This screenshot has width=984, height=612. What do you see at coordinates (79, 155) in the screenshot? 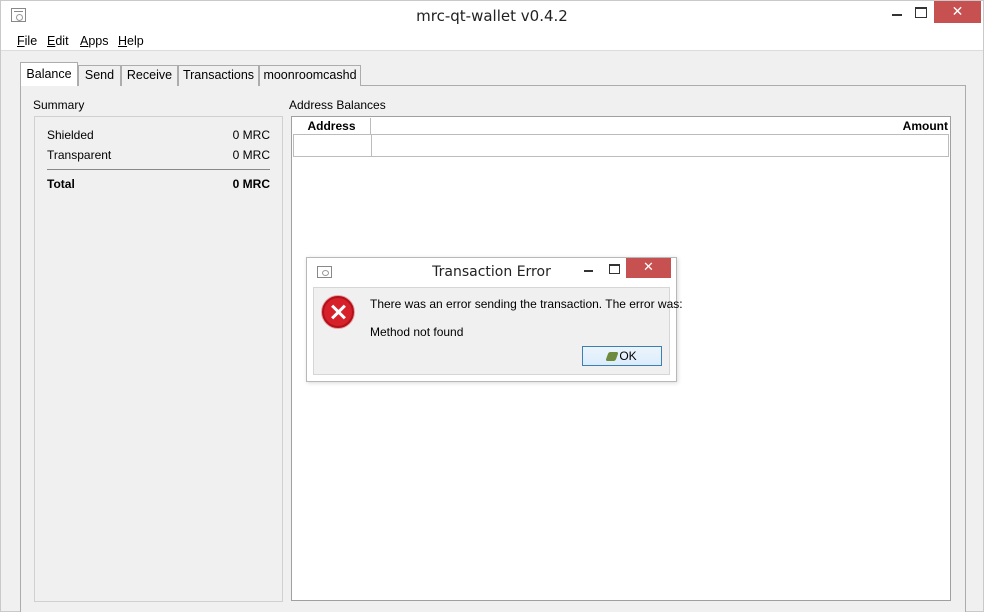
I see `transparent-label: Transparent` at bounding box center [79, 155].